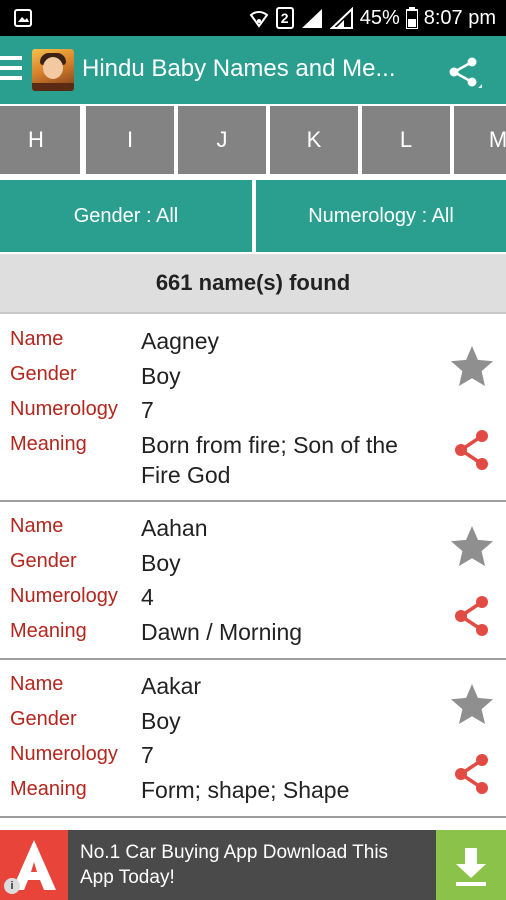 Image resolution: width=506 pixels, height=900 pixels. I want to click on image-notification-icon, so click(23, 18).